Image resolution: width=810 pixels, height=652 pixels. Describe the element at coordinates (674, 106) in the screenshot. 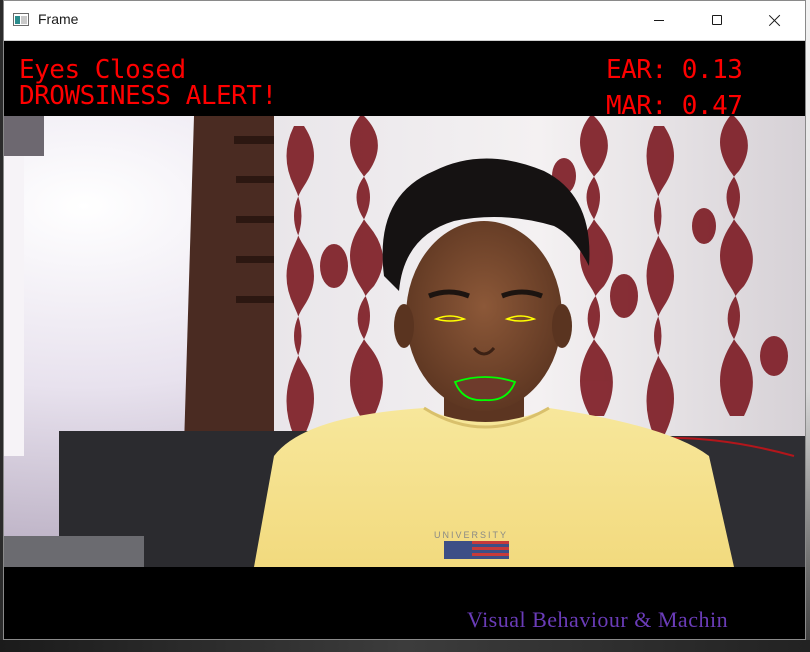

I see `mar-value-text: MAR: 0.47` at that location.